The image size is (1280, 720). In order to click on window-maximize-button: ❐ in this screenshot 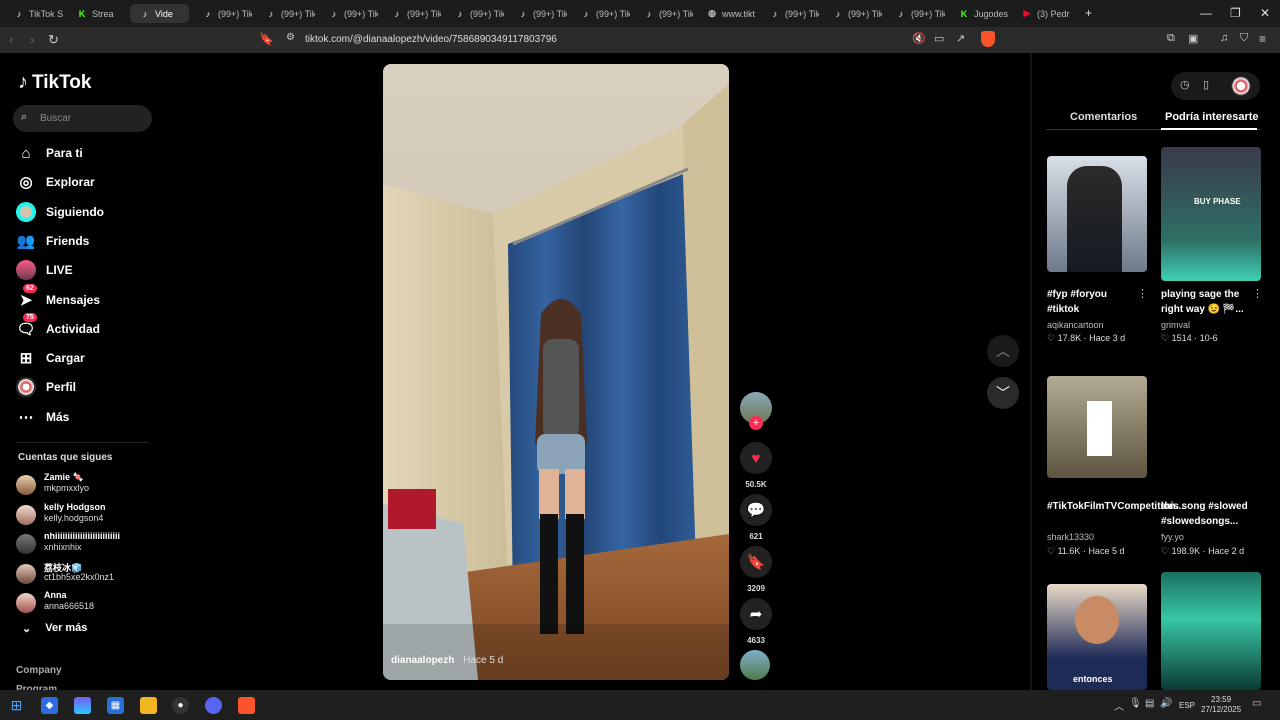, I will do `click(1235, 13)`.